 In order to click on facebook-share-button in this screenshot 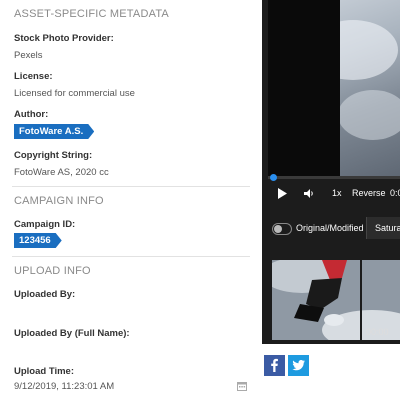, I will do `click(274, 365)`.